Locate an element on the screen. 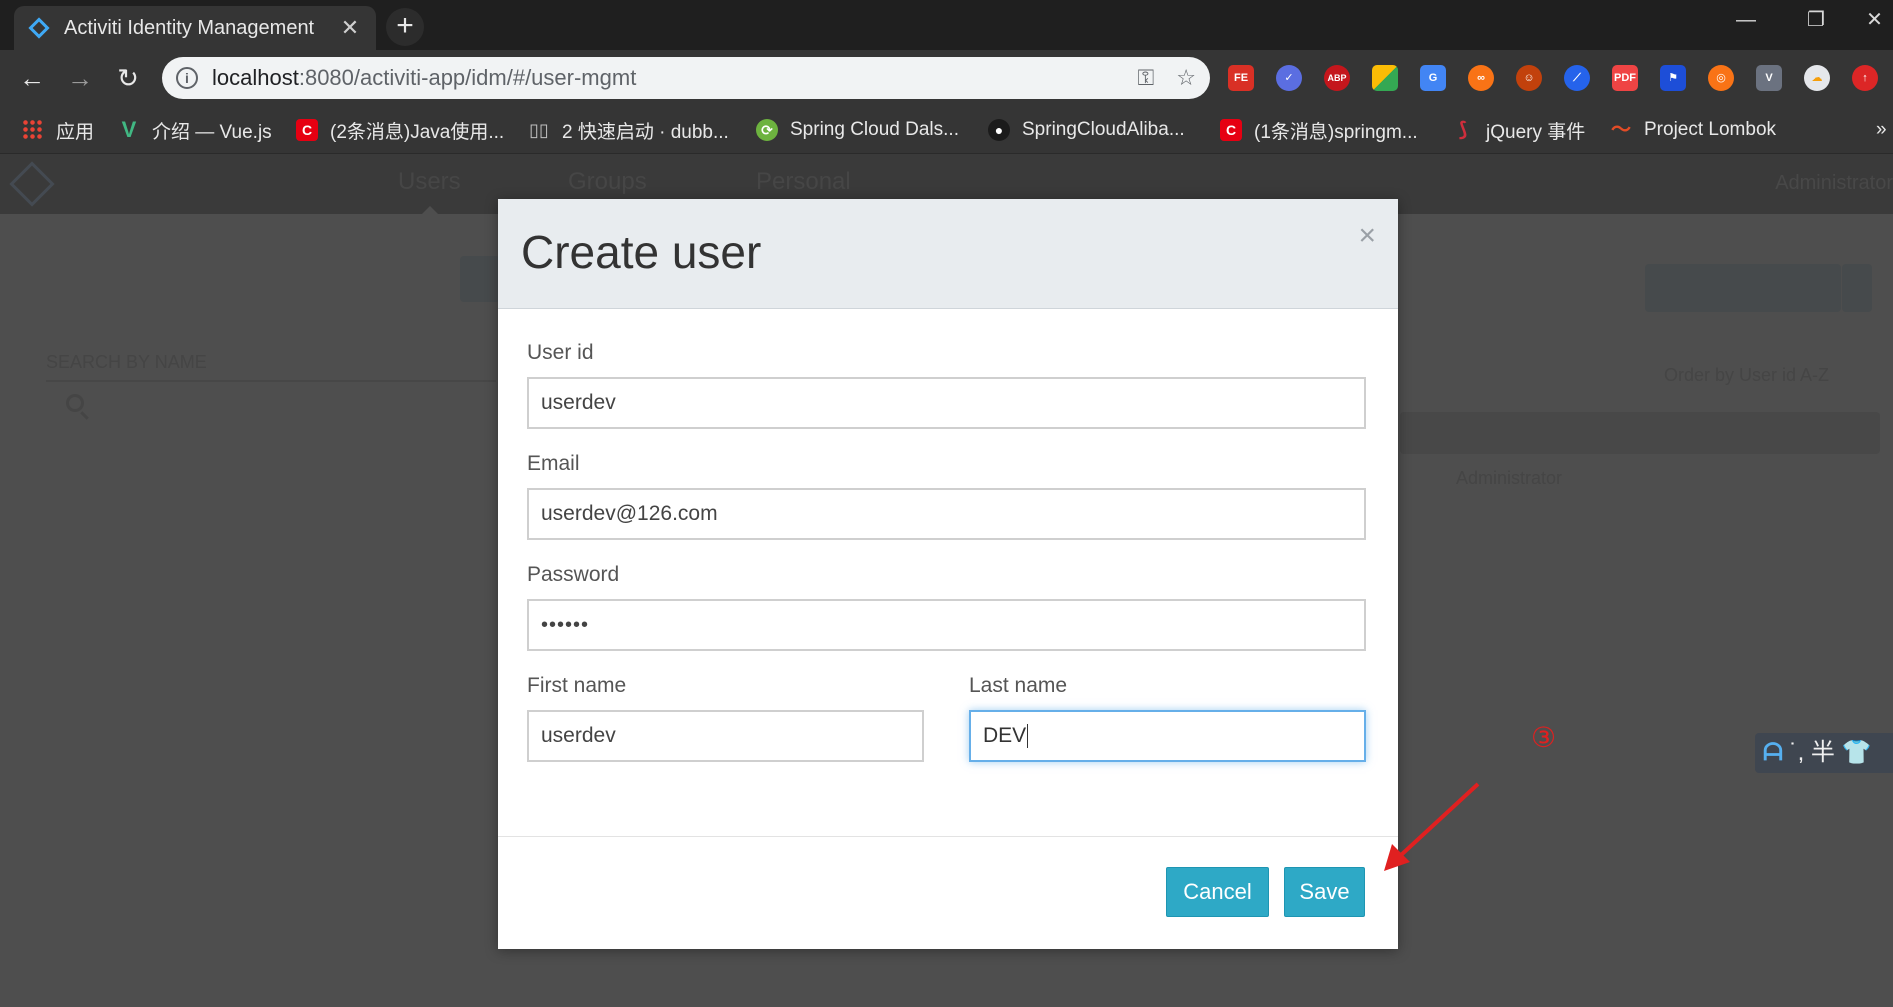 The height and width of the screenshot is (1007, 1893). runoob-icon: ⟆ is located at coordinates (1463, 130).